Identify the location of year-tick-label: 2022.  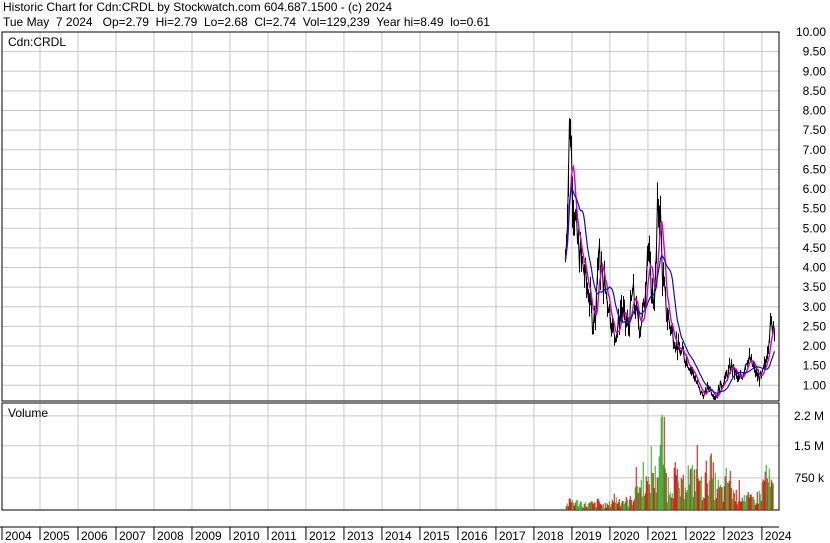
(702, 536).